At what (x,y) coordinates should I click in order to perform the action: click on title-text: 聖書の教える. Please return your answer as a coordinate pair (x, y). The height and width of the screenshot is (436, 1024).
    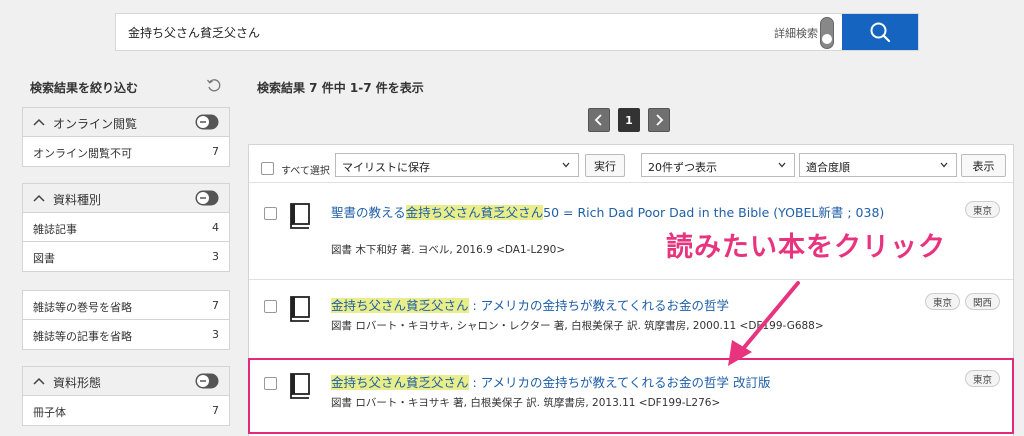
    Looking at the image, I should click on (368, 212).